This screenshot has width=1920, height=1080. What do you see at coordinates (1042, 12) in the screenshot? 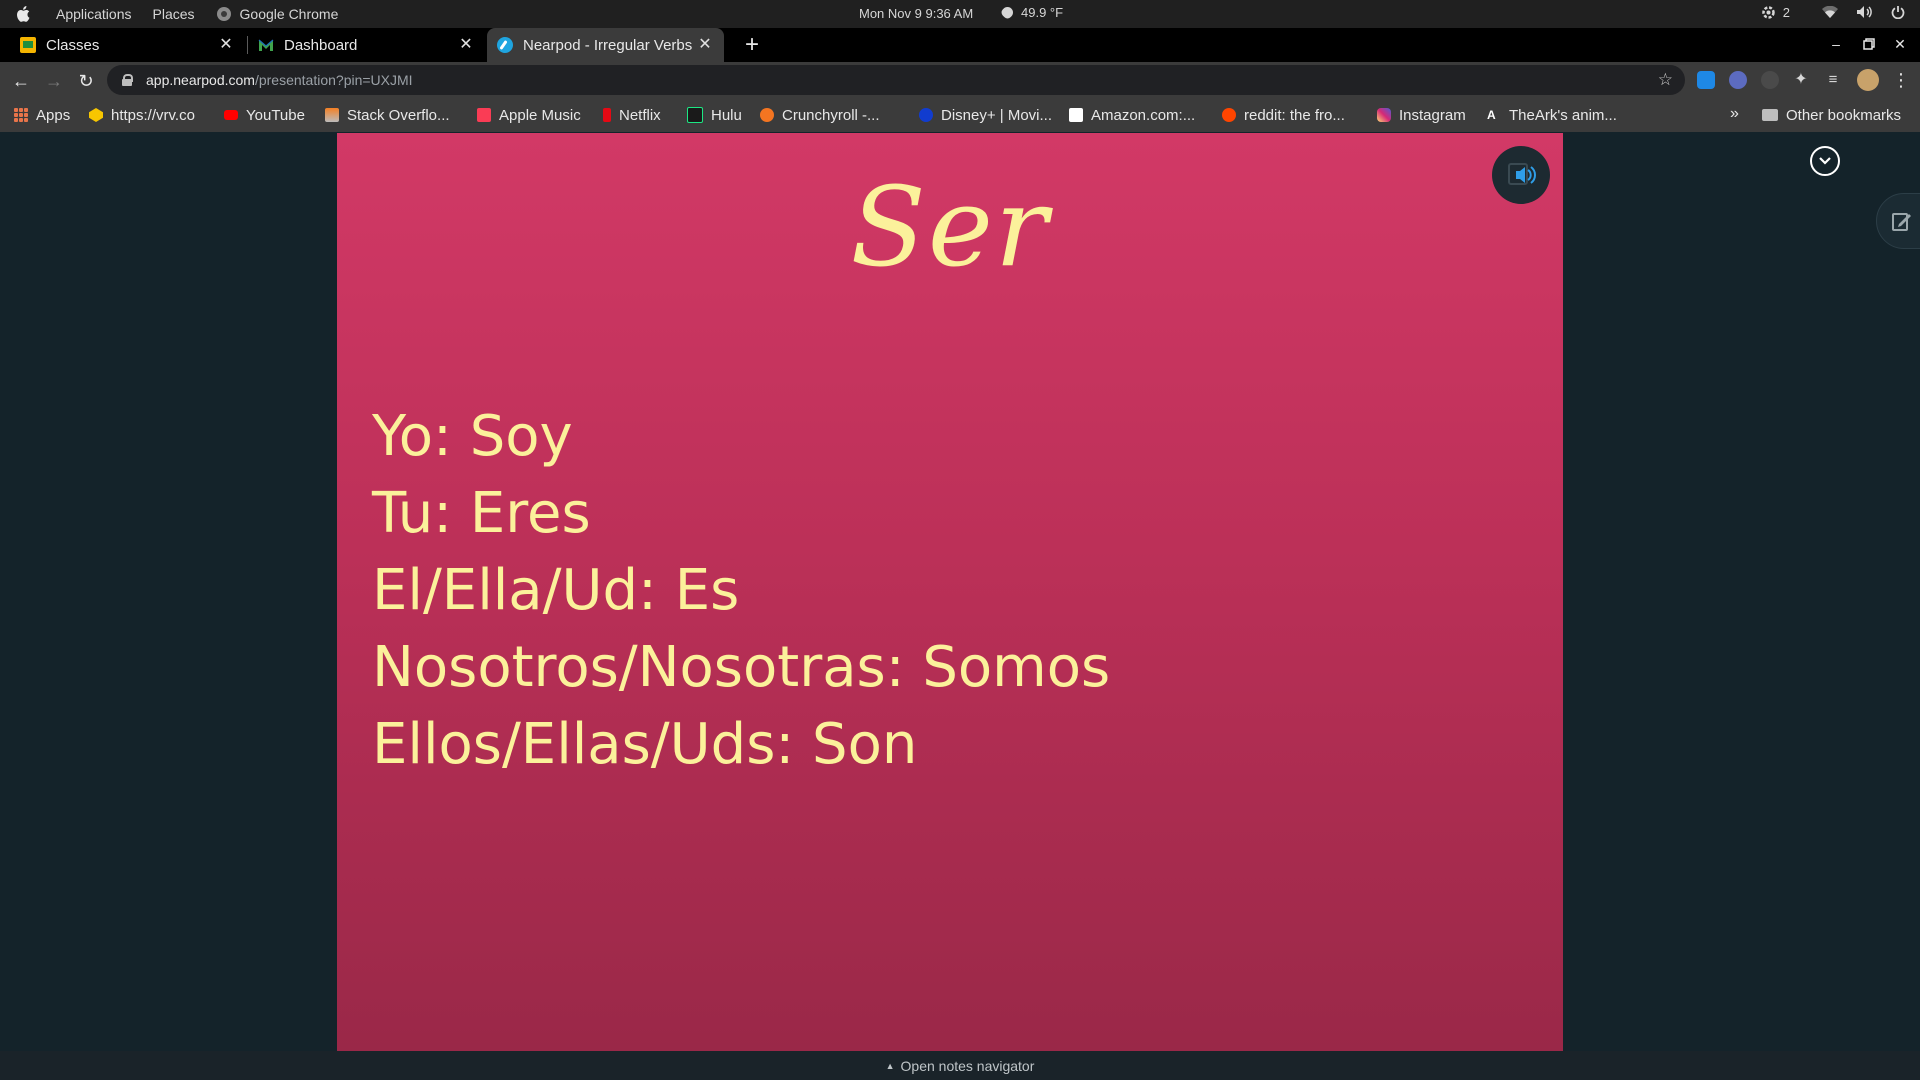
I see `weather-temp: 49.9 °F` at bounding box center [1042, 12].